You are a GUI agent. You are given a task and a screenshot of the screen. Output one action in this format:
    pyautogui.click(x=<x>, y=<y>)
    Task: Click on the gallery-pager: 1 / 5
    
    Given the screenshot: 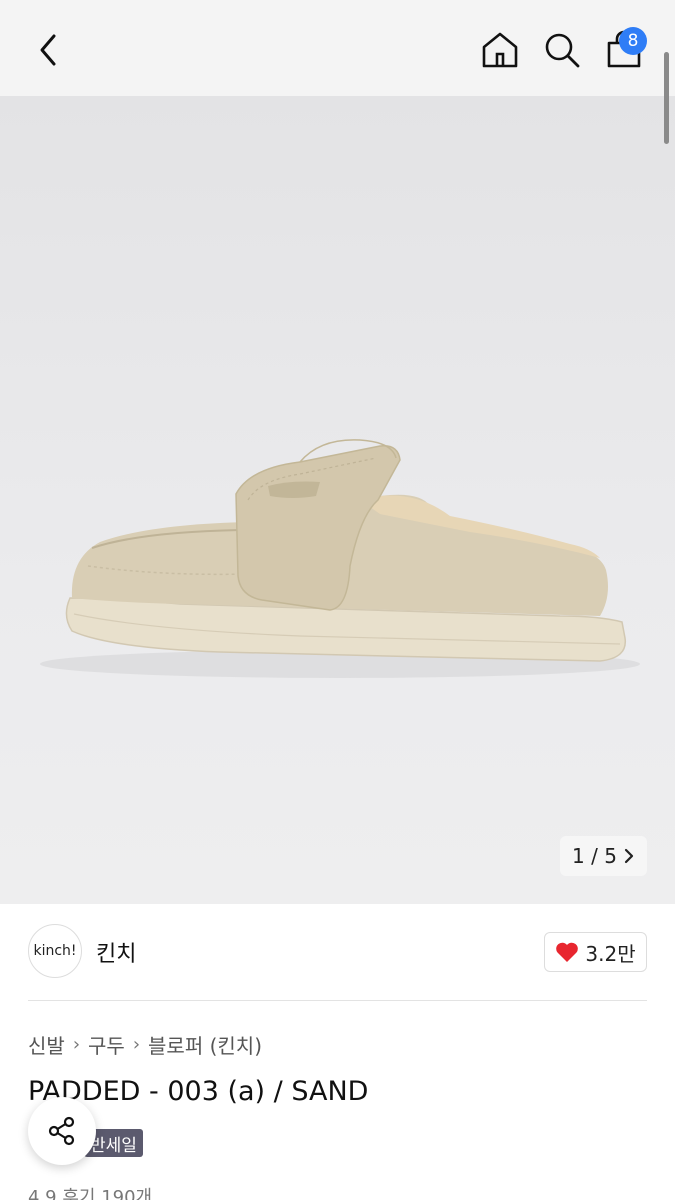 What is the action you would take?
    pyautogui.click(x=603, y=856)
    